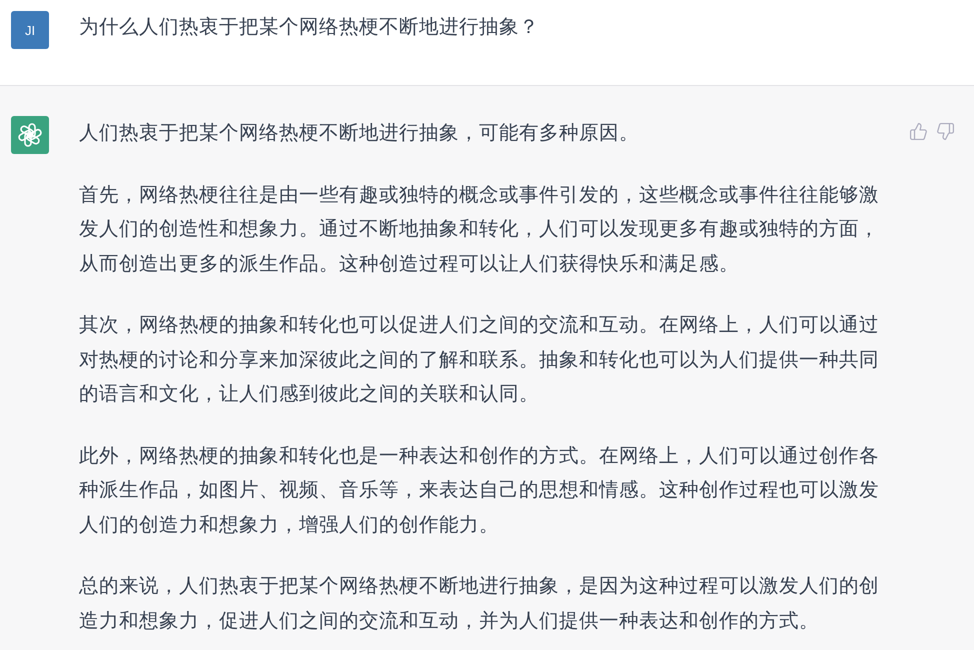 The height and width of the screenshot is (650, 974). I want to click on thumbs-up-button, so click(918, 132).